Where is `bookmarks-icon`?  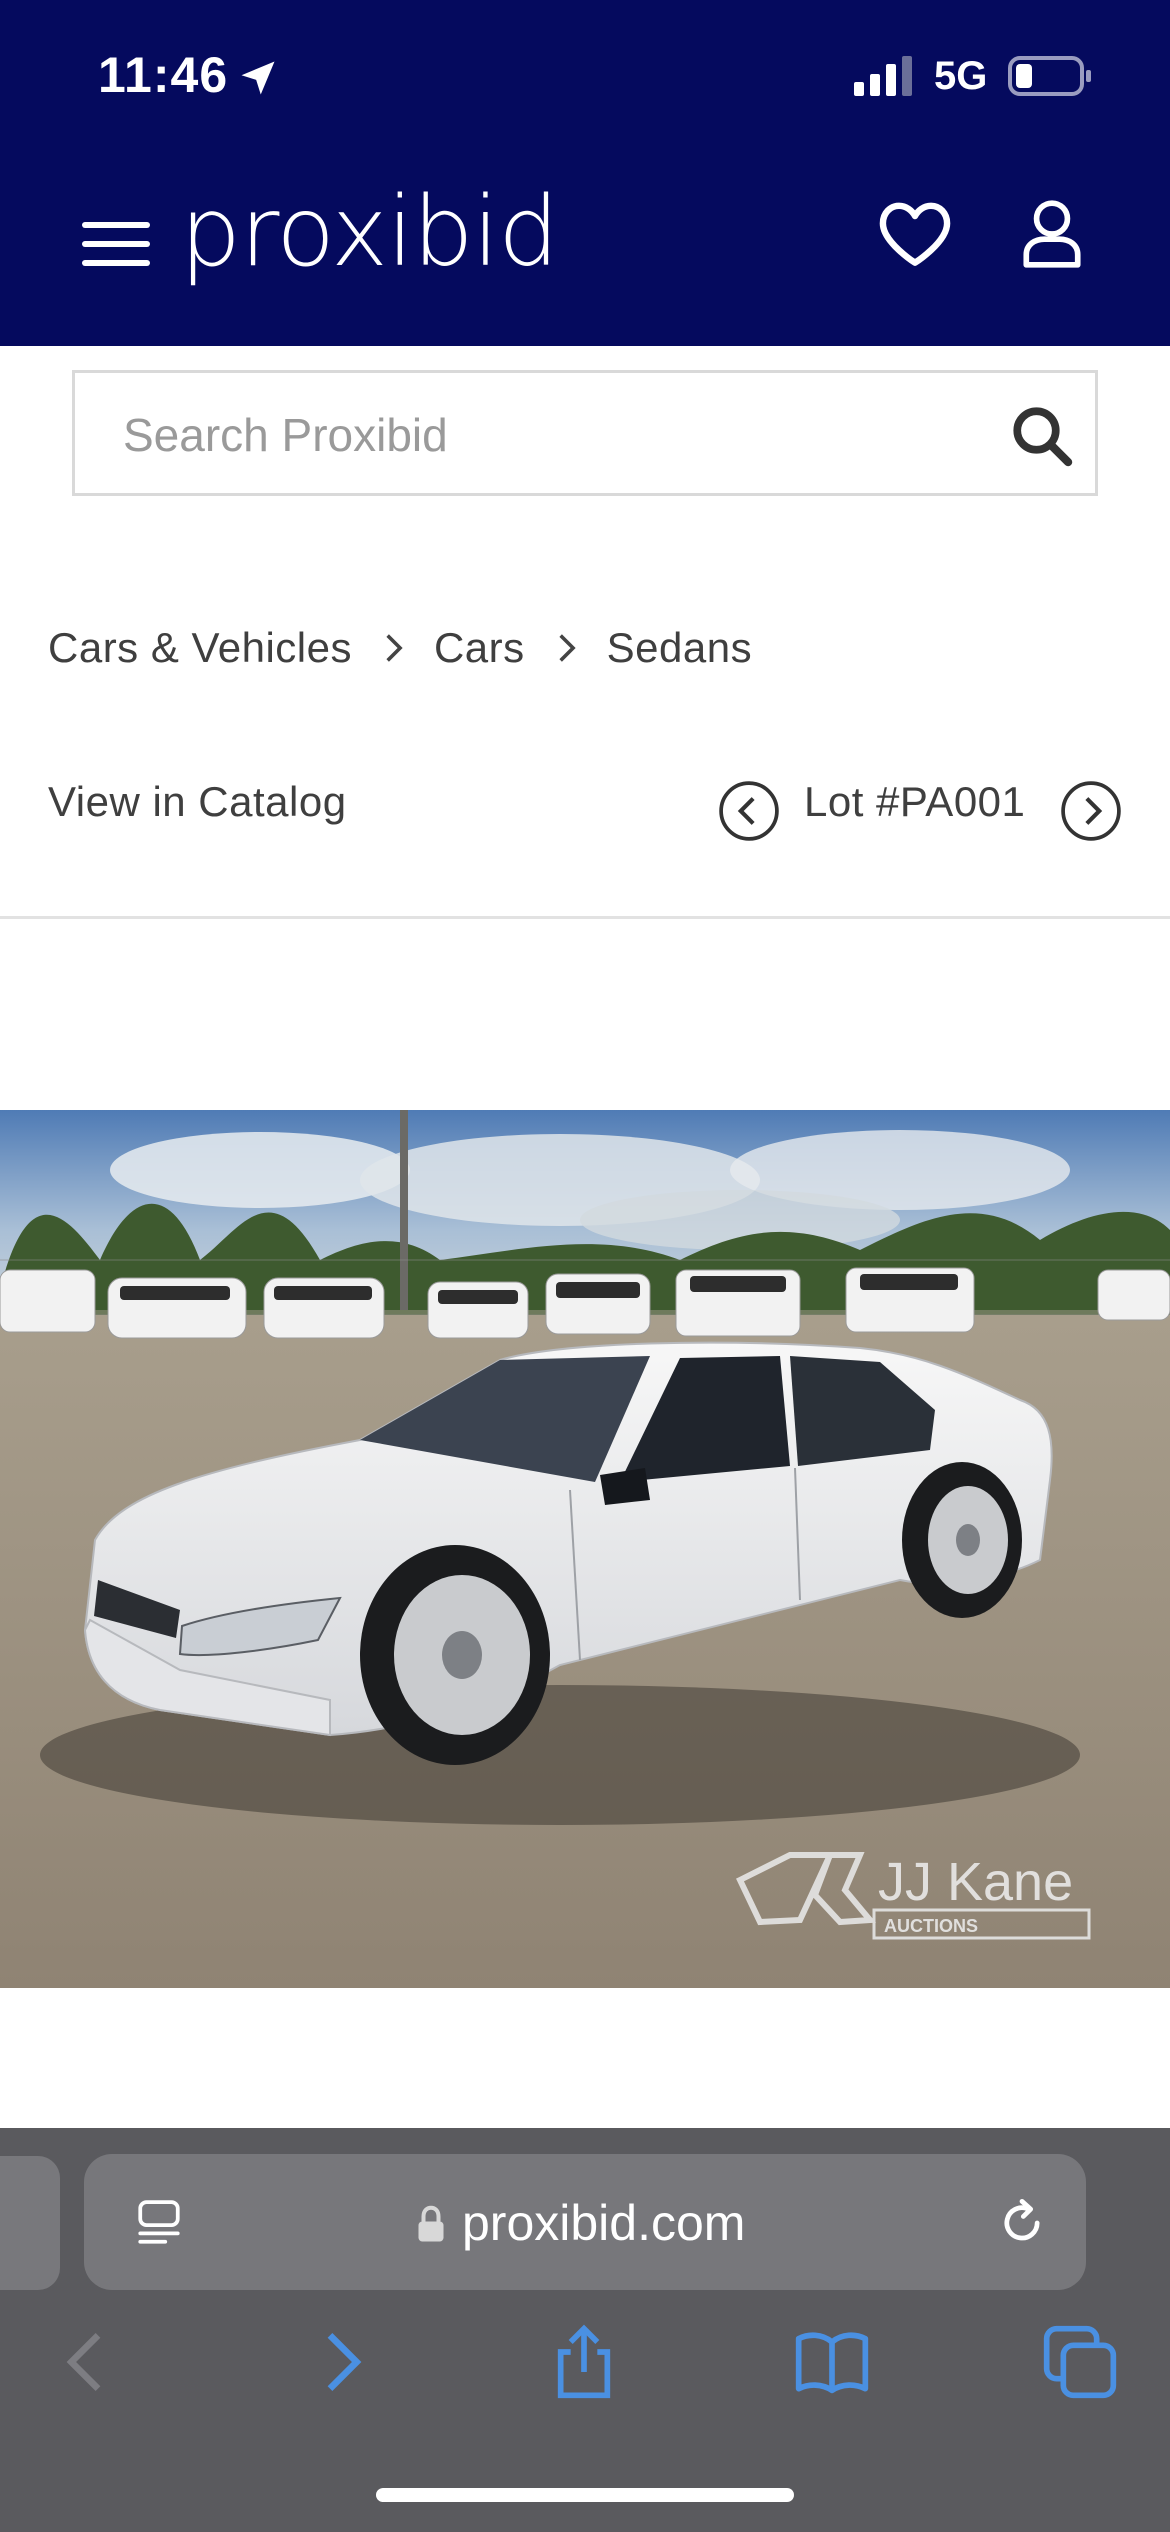
bookmarks-icon is located at coordinates (832, 2362).